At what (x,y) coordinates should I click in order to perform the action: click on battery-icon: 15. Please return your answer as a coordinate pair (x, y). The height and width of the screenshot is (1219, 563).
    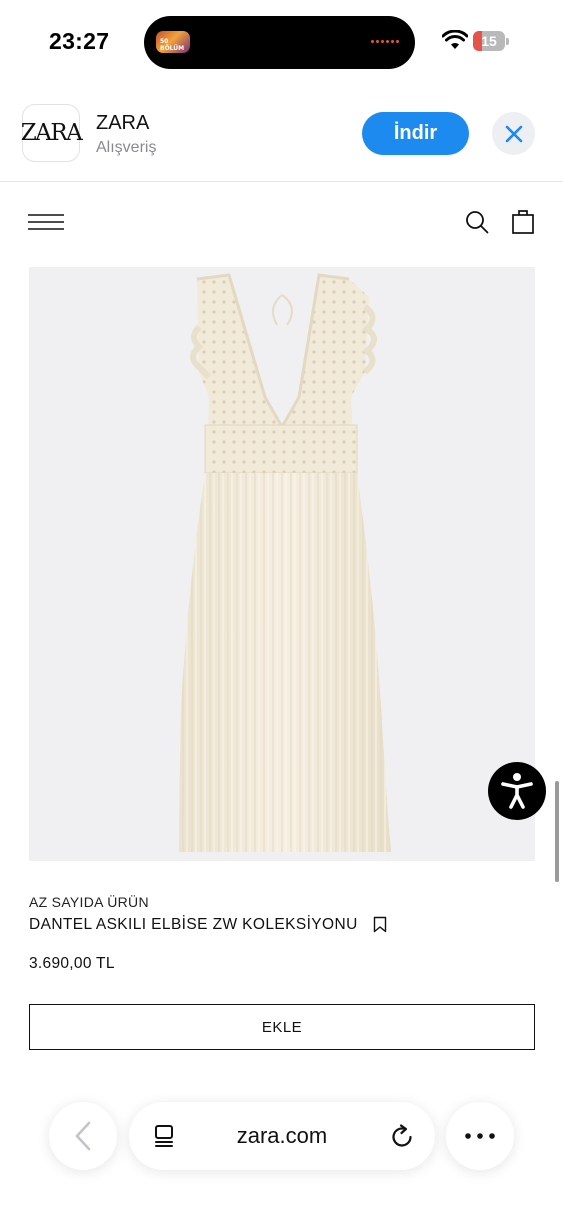
    Looking at the image, I should click on (491, 41).